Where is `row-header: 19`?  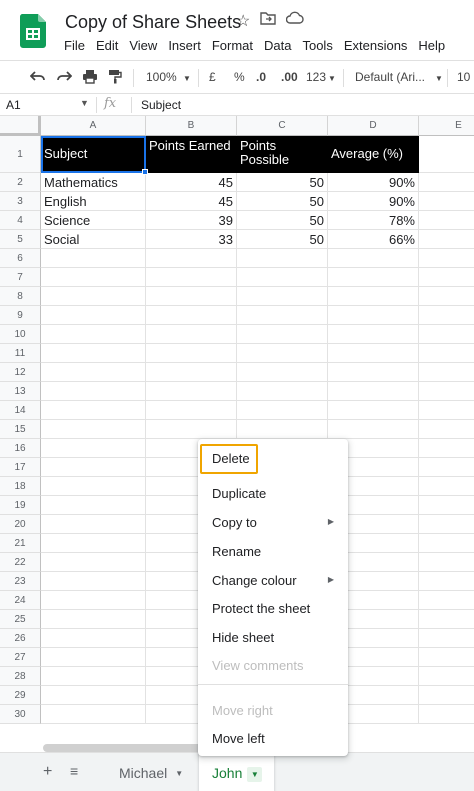
row-header: 19 is located at coordinates (20, 505).